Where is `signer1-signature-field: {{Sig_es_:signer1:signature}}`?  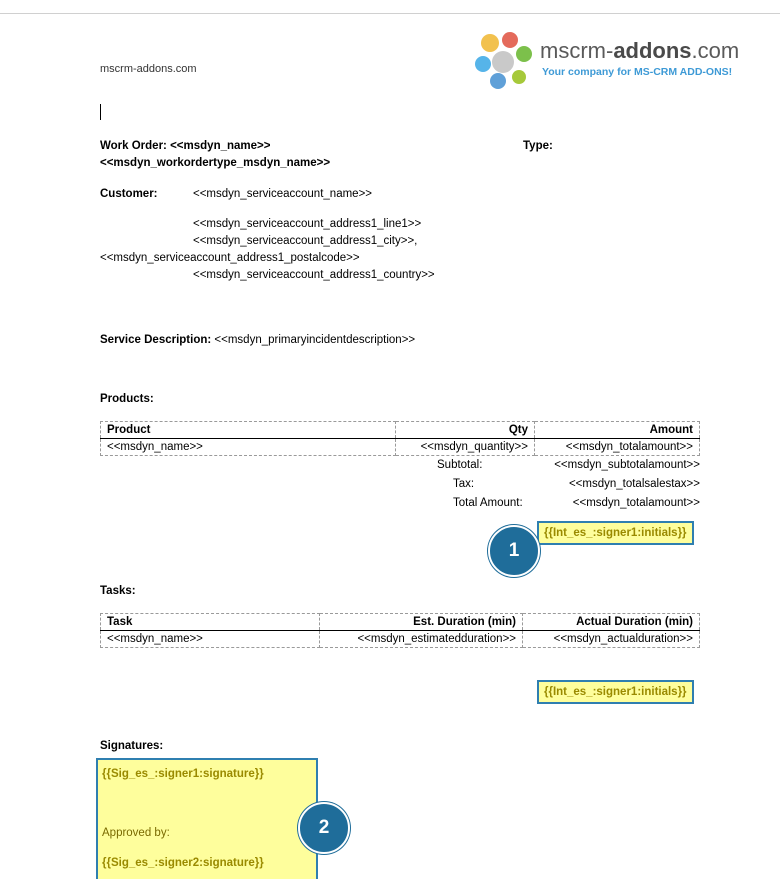 signer1-signature-field: {{Sig_es_:signer1:signature}} is located at coordinates (183, 774).